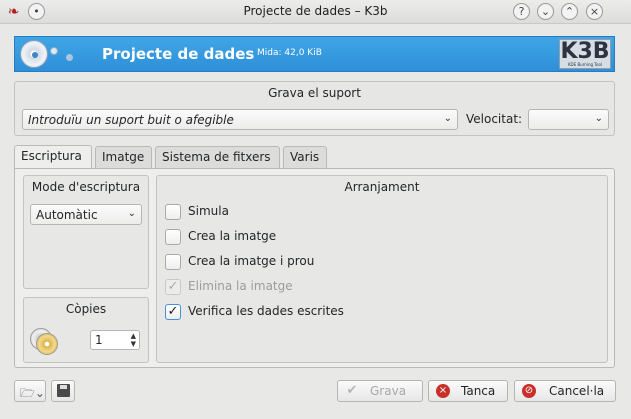 The width and height of the screenshot is (631, 419). Describe the element at coordinates (178, 54) in the screenshot. I see `project-title: Projecte de dades` at that location.